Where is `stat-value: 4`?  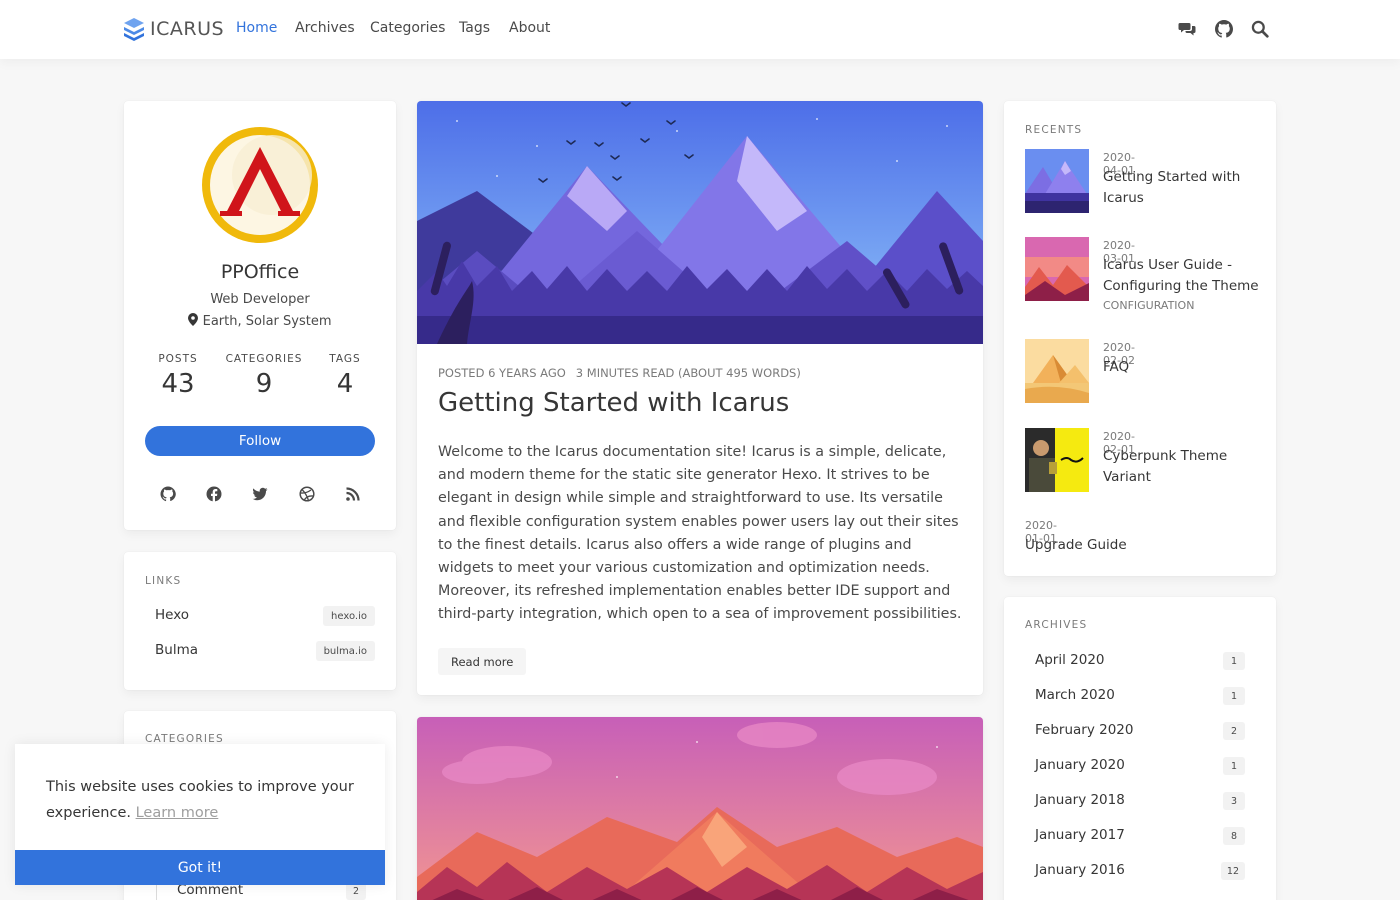 stat-value: 4 is located at coordinates (345, 384).